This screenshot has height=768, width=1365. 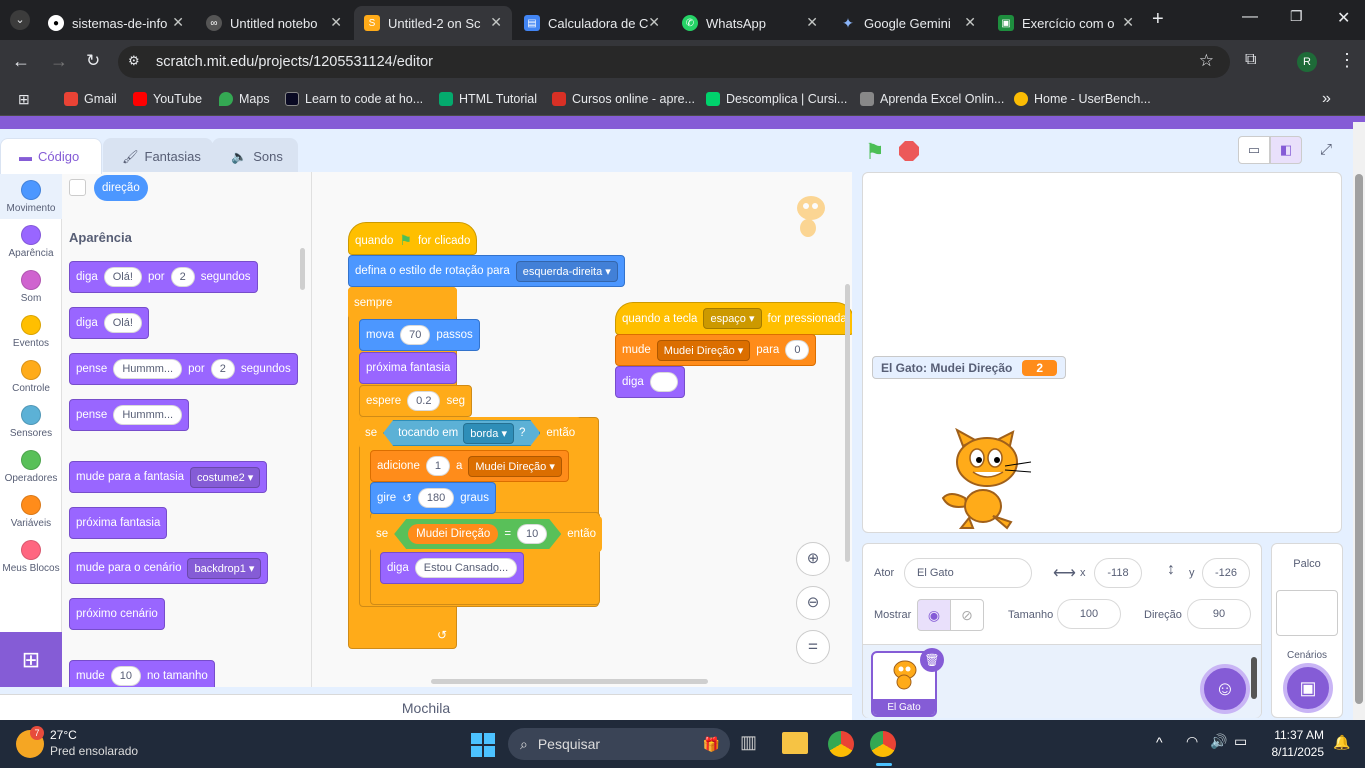 I want to click on vertical-scrollbar, so click(x=847, y=423).